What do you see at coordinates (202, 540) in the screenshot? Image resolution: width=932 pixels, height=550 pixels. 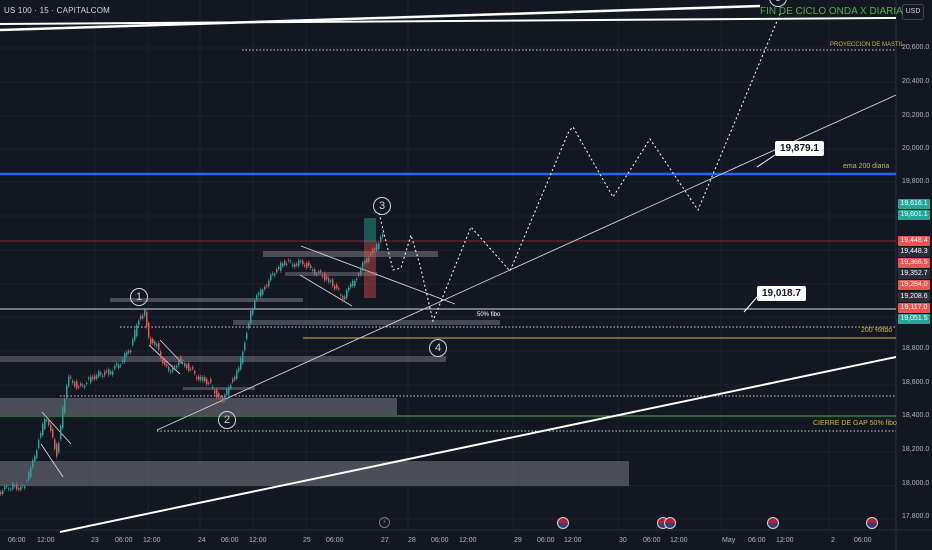 I see `time-label: 24` at bounding box center [202, 540].